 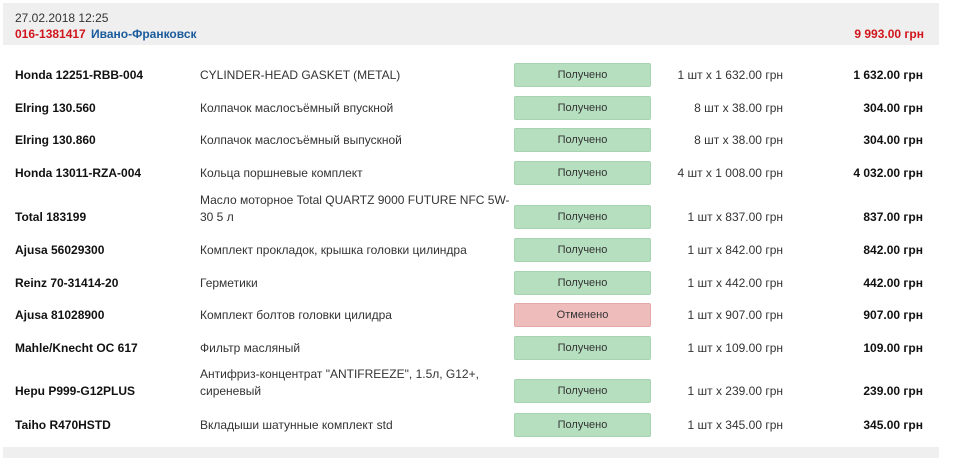 What do you see at coordinates (893, 391) in the screenshot?
I see `item-sum: 239.00 грн` at bounding box center [893, 391].